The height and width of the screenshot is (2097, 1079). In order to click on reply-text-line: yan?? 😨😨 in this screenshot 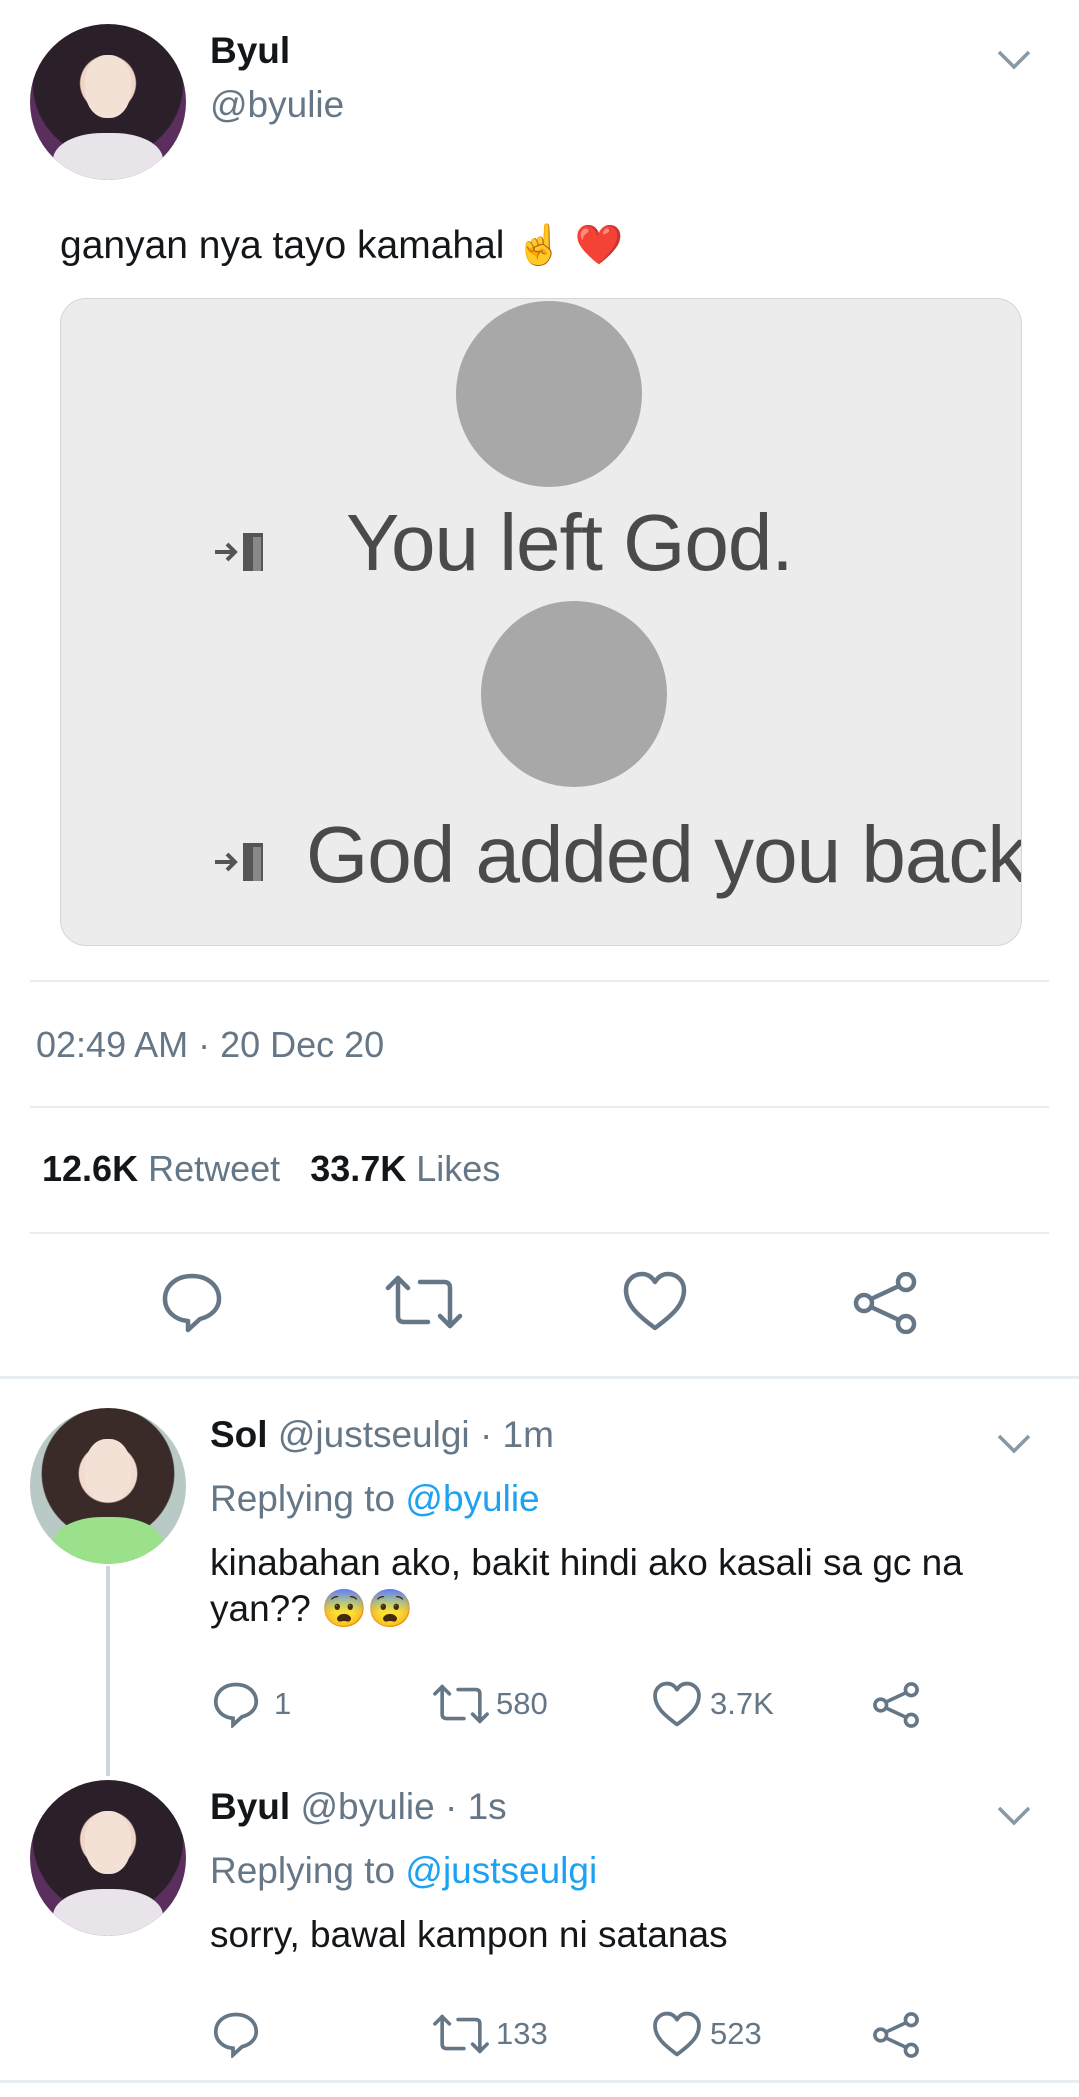, I will do `click(312, 1608)`.